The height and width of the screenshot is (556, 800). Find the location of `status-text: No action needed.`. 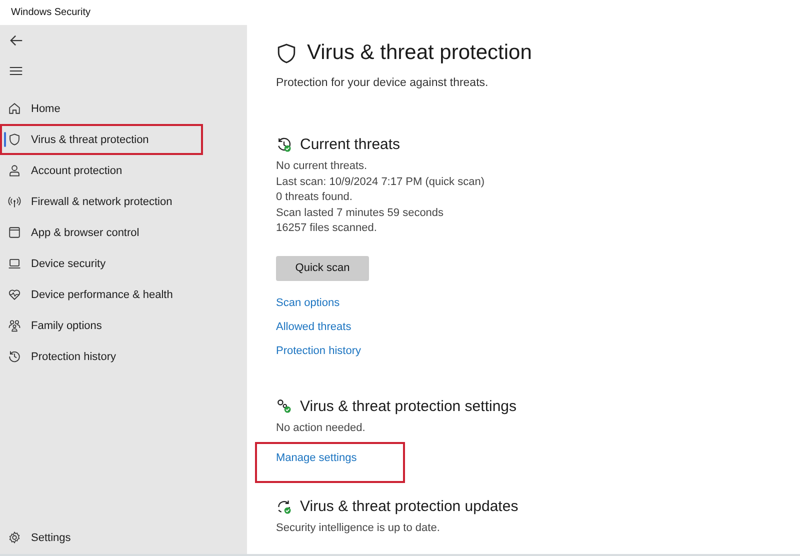

status-text: No action needed. is located at coordinates (321, 428).